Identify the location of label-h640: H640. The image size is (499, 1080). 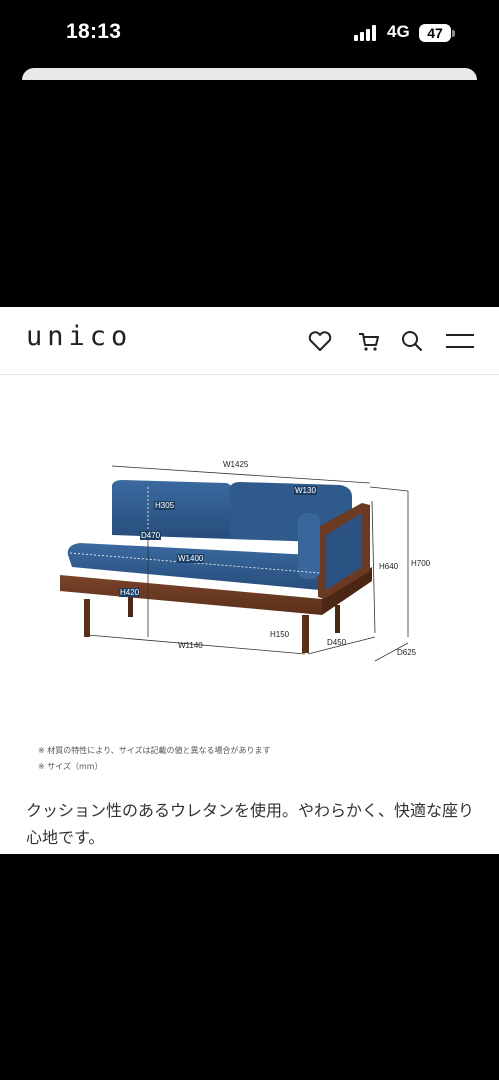
(389, 566).